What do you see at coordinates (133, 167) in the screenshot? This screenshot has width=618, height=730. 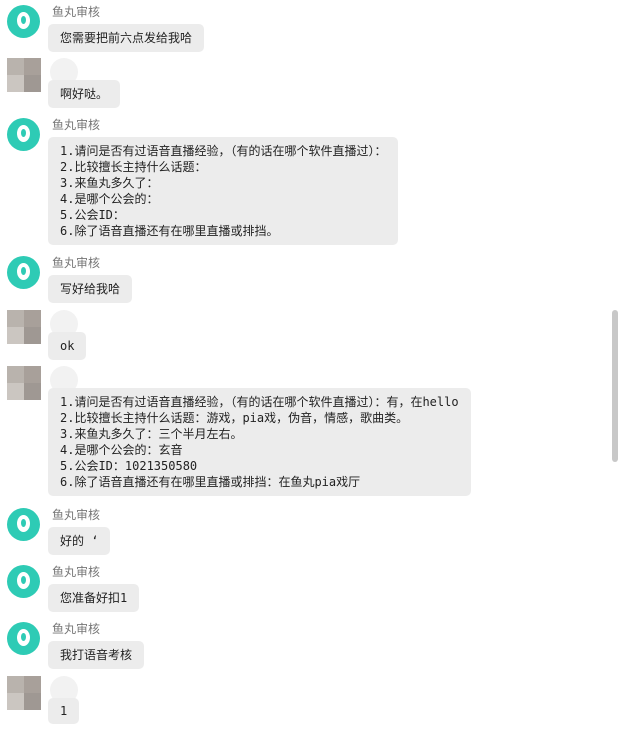 I see `message-line: 2.比较擅长主持什么话题：` at bounding box center [133, 167].